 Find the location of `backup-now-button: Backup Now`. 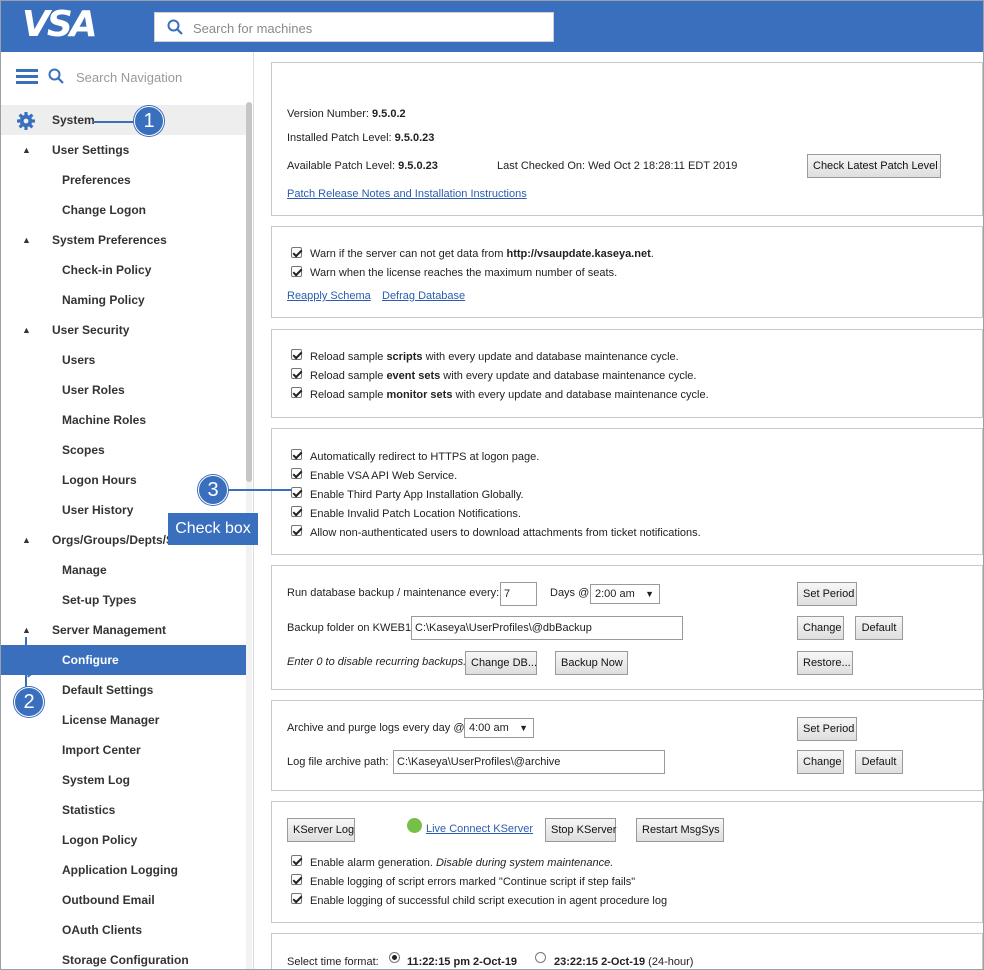

backup-now-button: Backup Now is located at coordinates (591, 663).